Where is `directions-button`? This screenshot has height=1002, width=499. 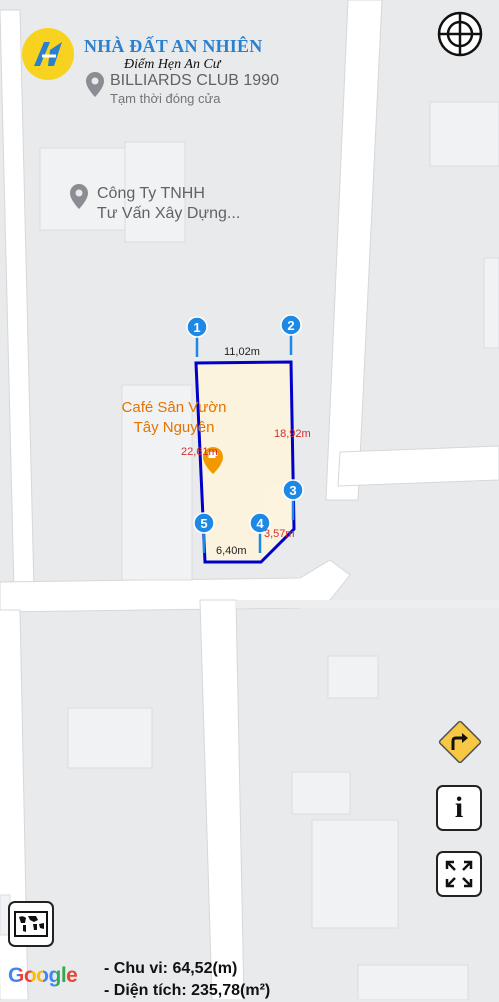 directions-button is located at coordinates (460, 742).